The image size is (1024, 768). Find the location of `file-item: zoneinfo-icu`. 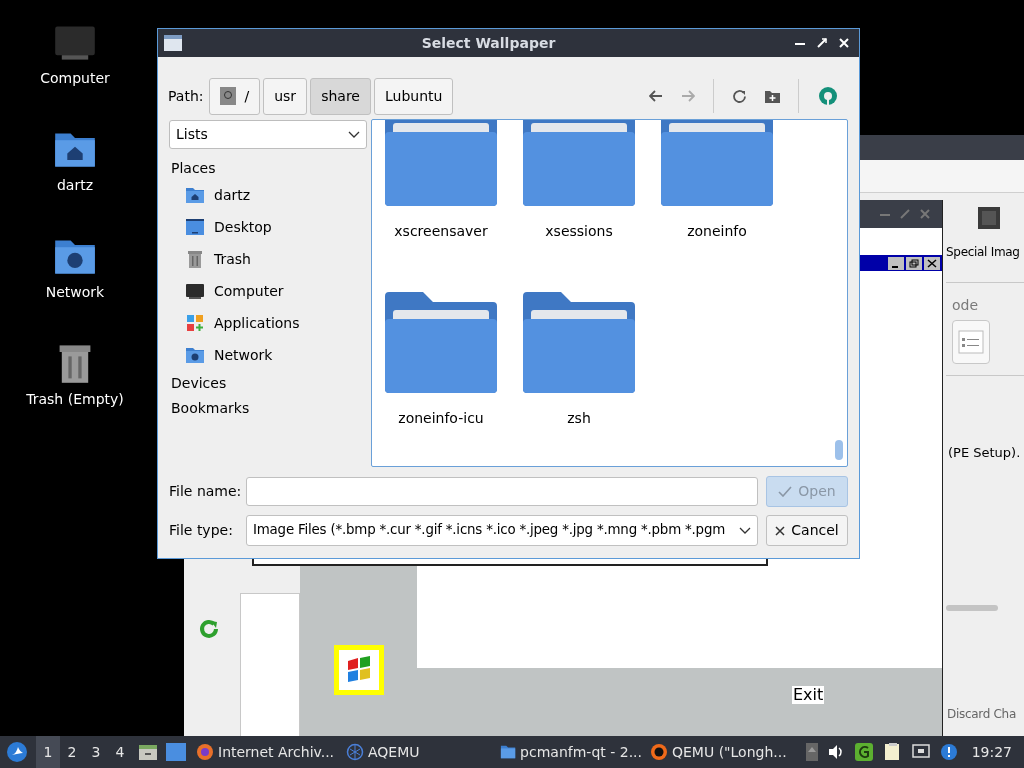

file-item: zoneinfo-icu is located at coordinates (441, 379).